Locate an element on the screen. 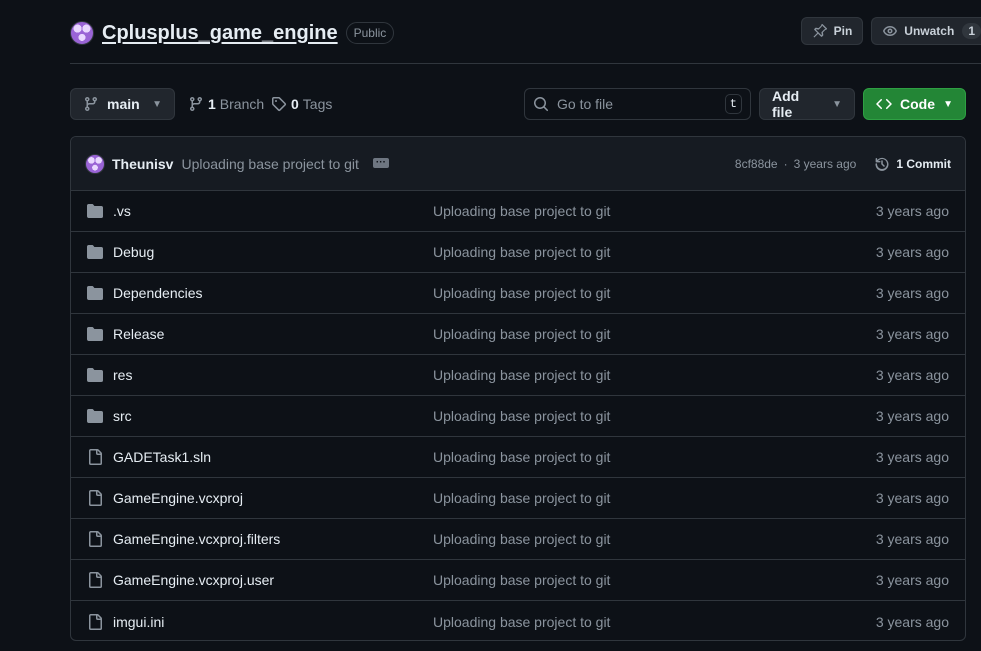 The width and height of the screenshot is (981, 651). pin-button: Pin is located at coordinates (832, 31).